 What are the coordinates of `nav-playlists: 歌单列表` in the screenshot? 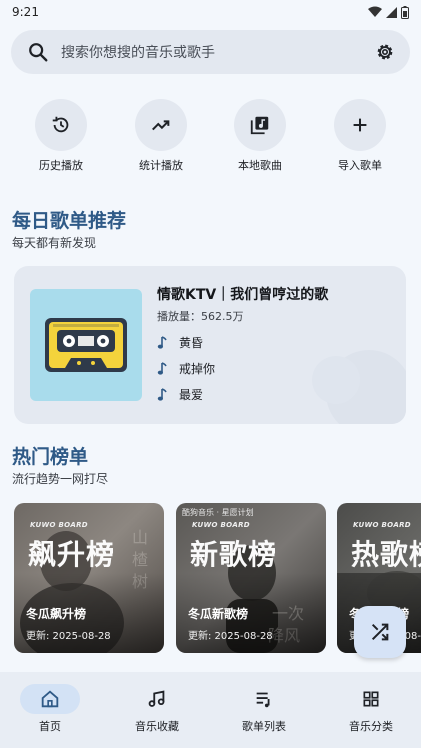 It's located at (264, 709).